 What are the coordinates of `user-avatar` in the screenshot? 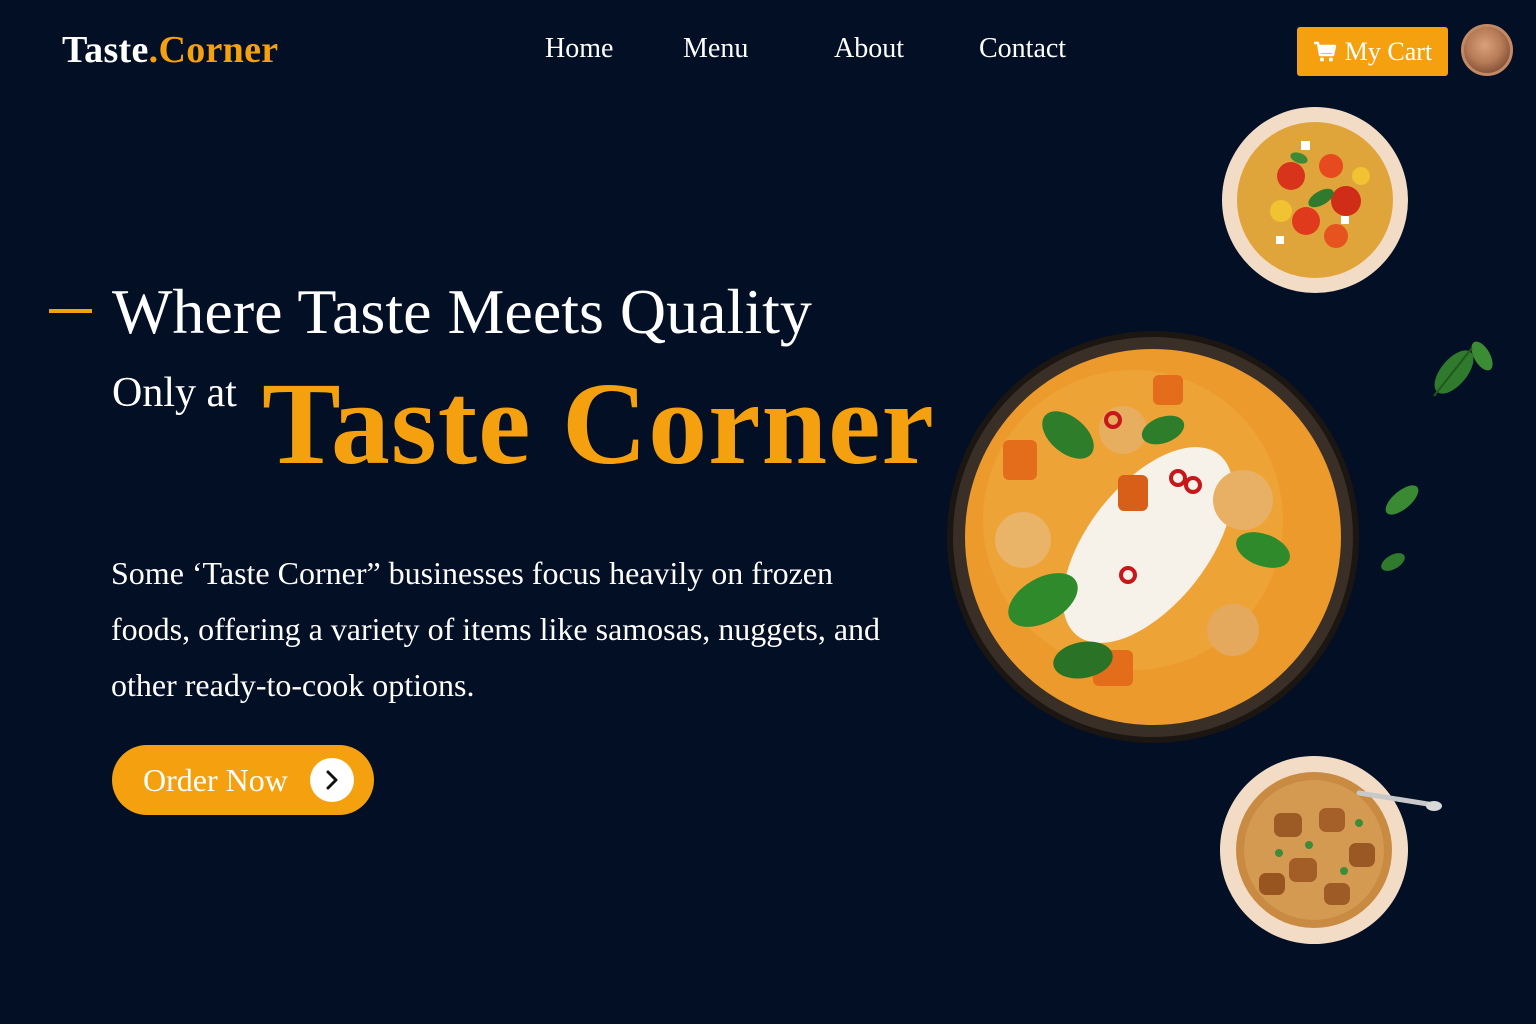 It's located at (1487, 50).